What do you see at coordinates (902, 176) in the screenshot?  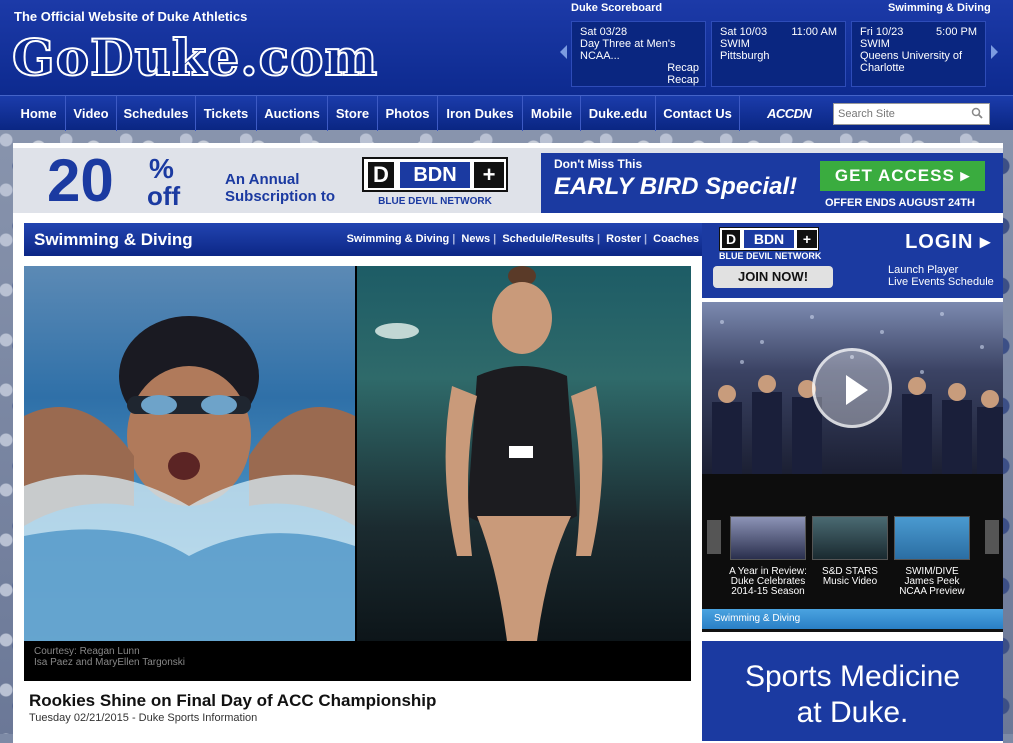 I see `get-access-button: GET ACCESS ▸` at bounding box center [902, 176].